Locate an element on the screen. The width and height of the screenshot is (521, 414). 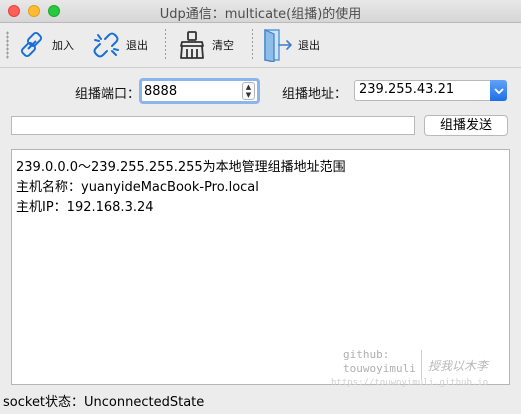
clear-label: 清空 is located at coordinates (223, 45).